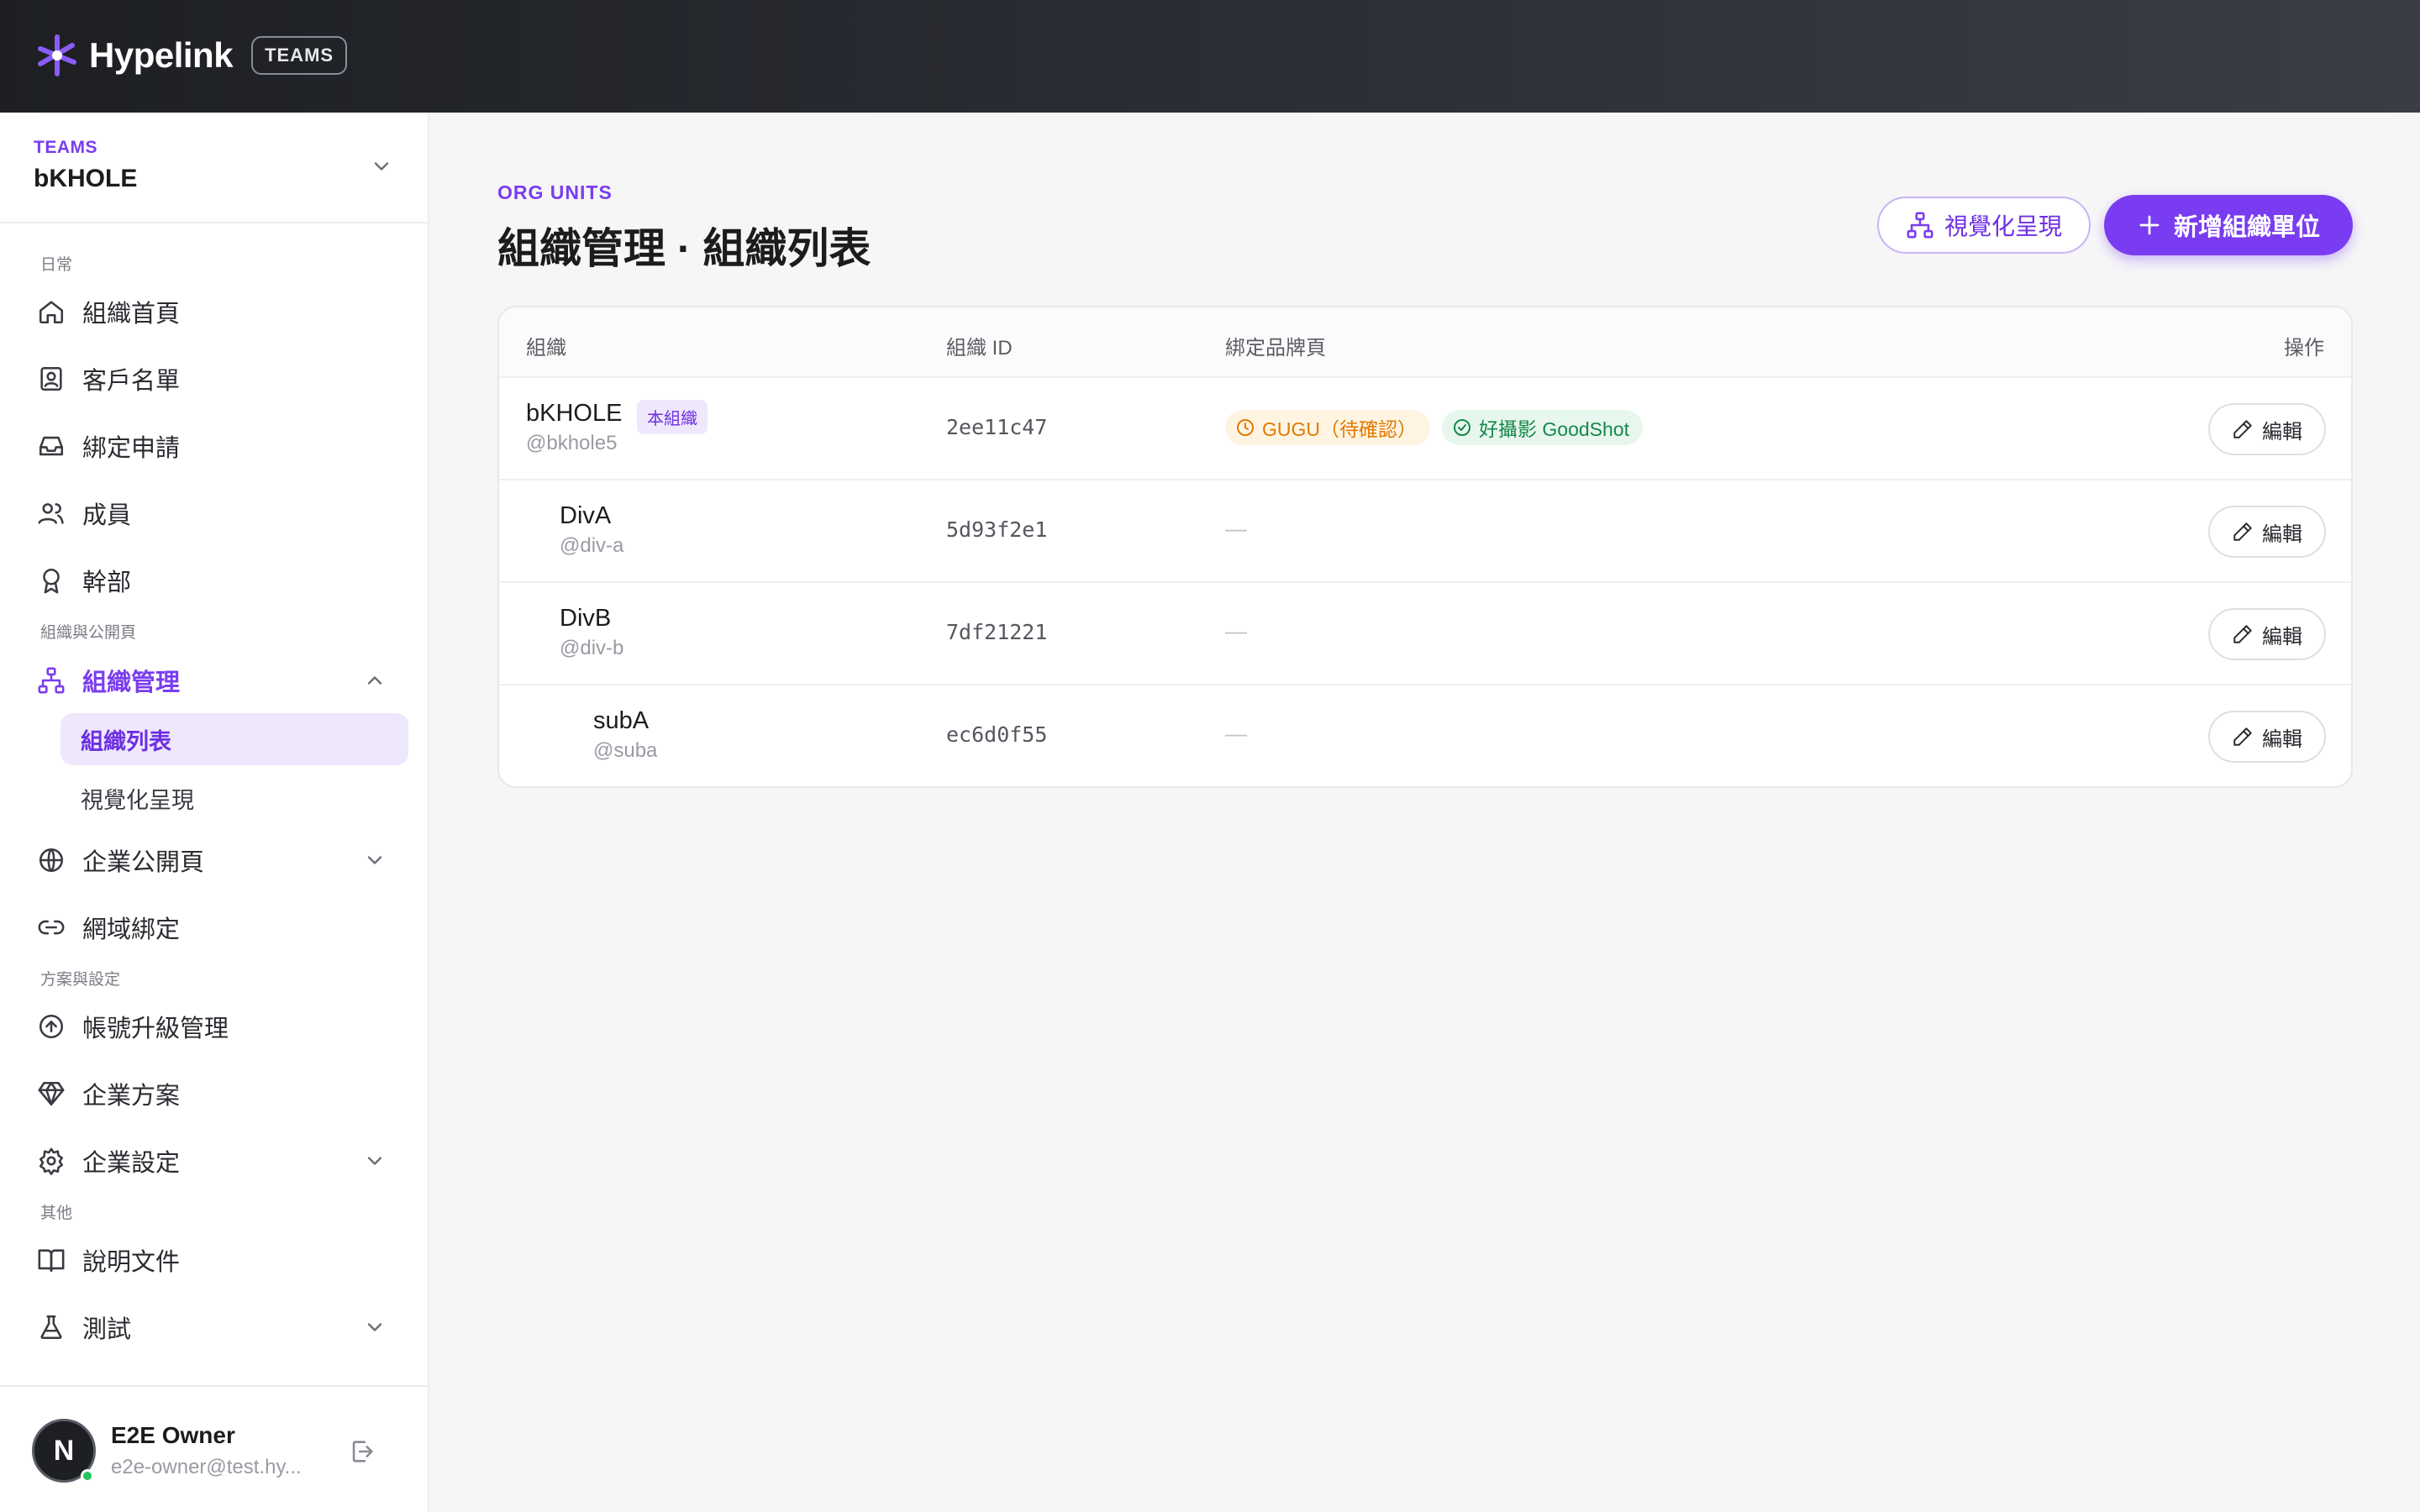 Image resolution: width=2420 pixels, height=1512 pixels. I want to click on chevron-up-icon, so click(374, 680).